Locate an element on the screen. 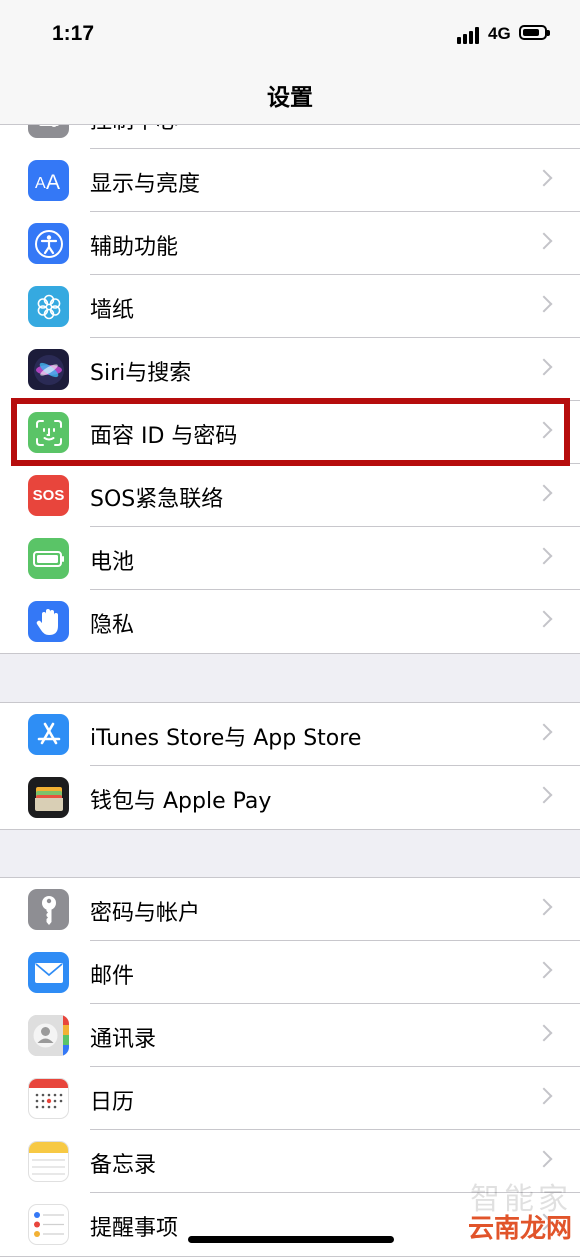  settings-row-label: 邮件 is located at coordinates (112, 976).